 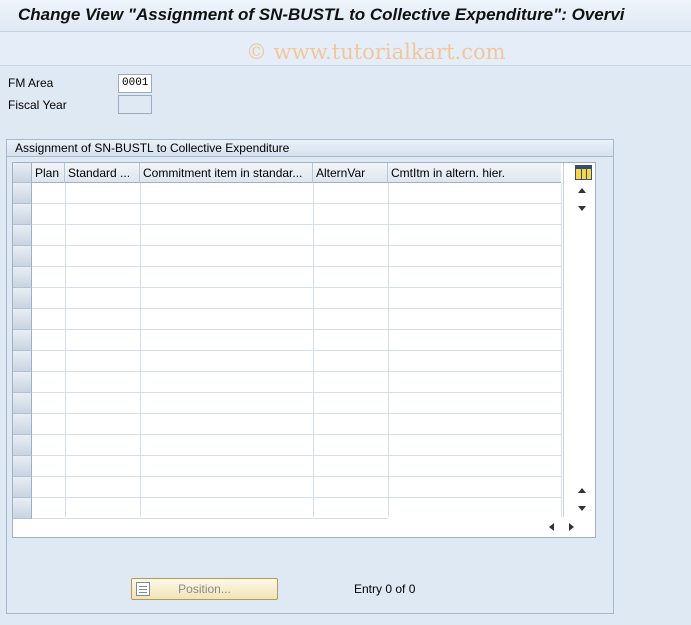 I want to click on table-settings-icon, so click(x=583, y=172).